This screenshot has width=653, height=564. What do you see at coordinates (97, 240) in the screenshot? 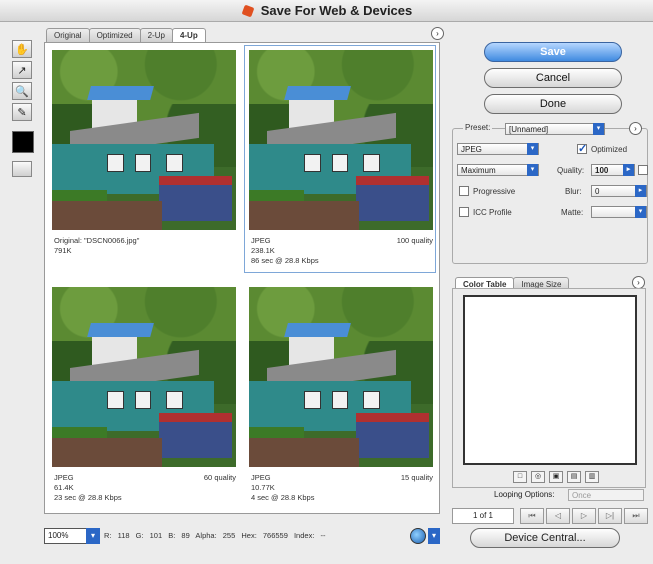
I see `info-line1: Original: "DSCN0066.jpg"` at bounding box center [97, 240].